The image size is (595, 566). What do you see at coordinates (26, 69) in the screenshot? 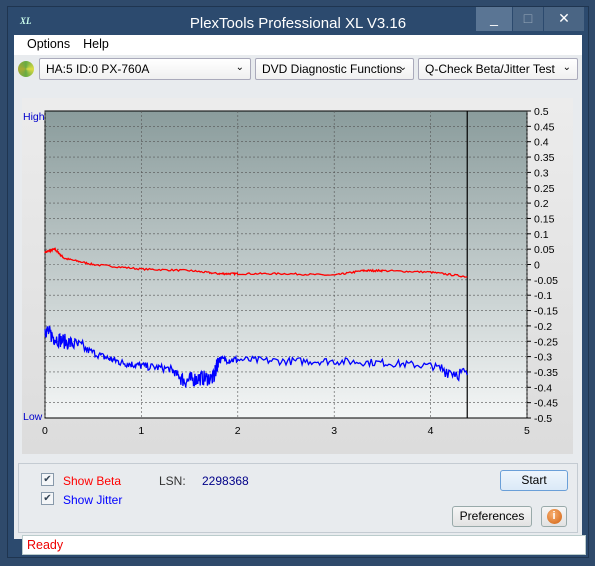
I see `disc-icon` at bounding box center [26, 69].